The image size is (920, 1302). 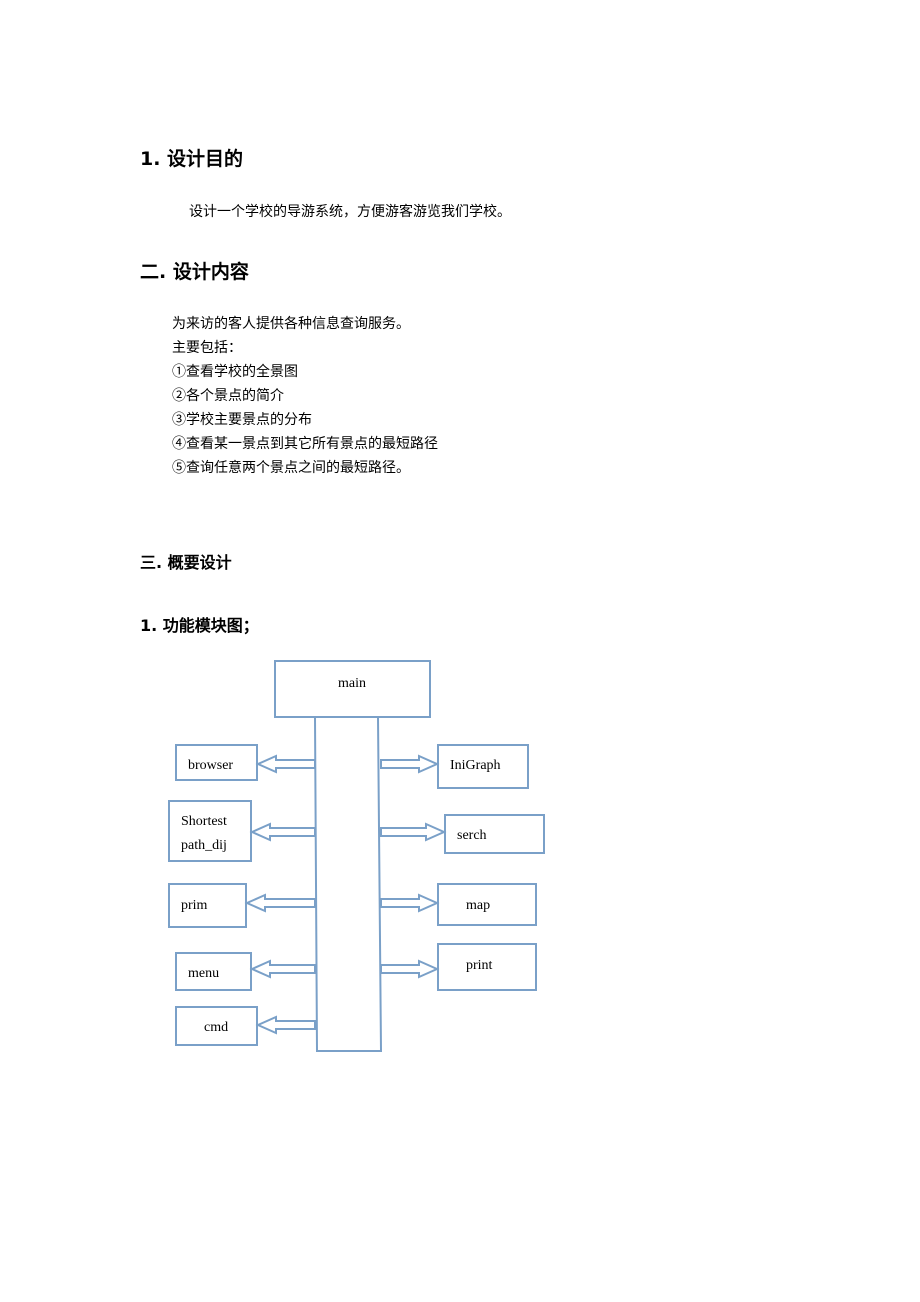 What do you see at coordinates (242, 905) in the screenshot?
I see `left-module: prim` at bounding box center [242, 905].